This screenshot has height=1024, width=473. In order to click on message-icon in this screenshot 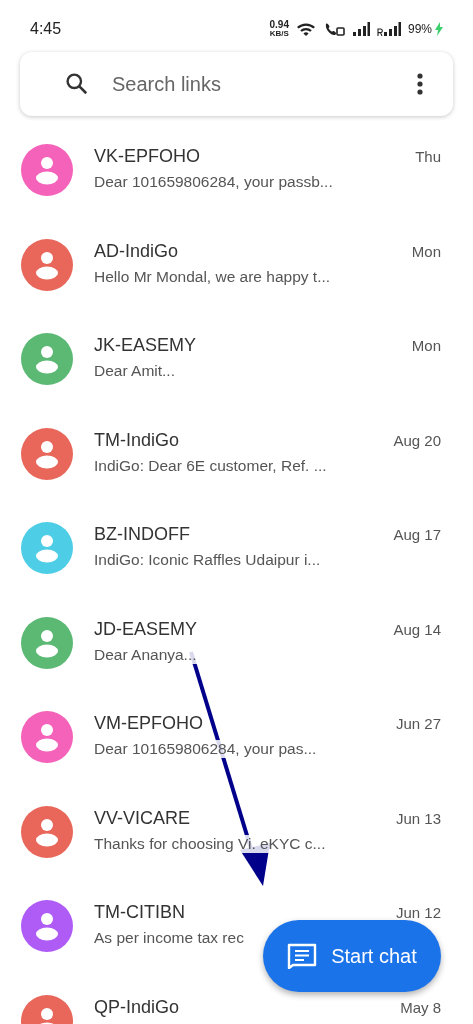, I will do `click(302, 956)`.